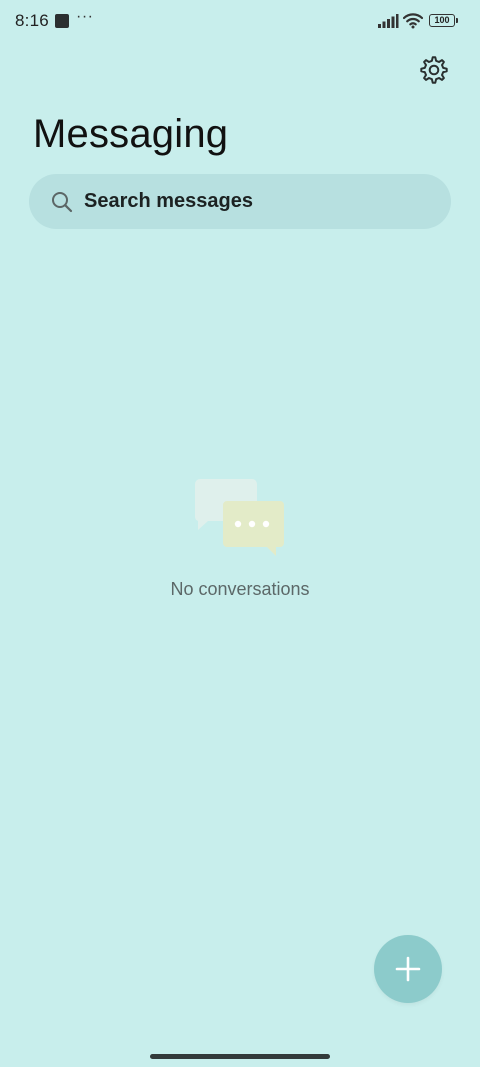 Image resolution: width=480 pixels, height=1067 pixels. Describe the element at coordinates (62, 202) in the screenshot. I see `search-icon` at that location.